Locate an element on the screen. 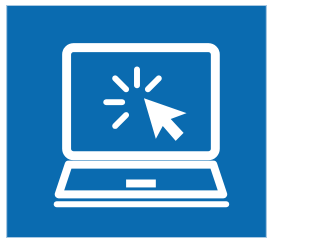 This screenshot has width=320, height=244. laptop-trackpad is located at coordinates (141, 183).